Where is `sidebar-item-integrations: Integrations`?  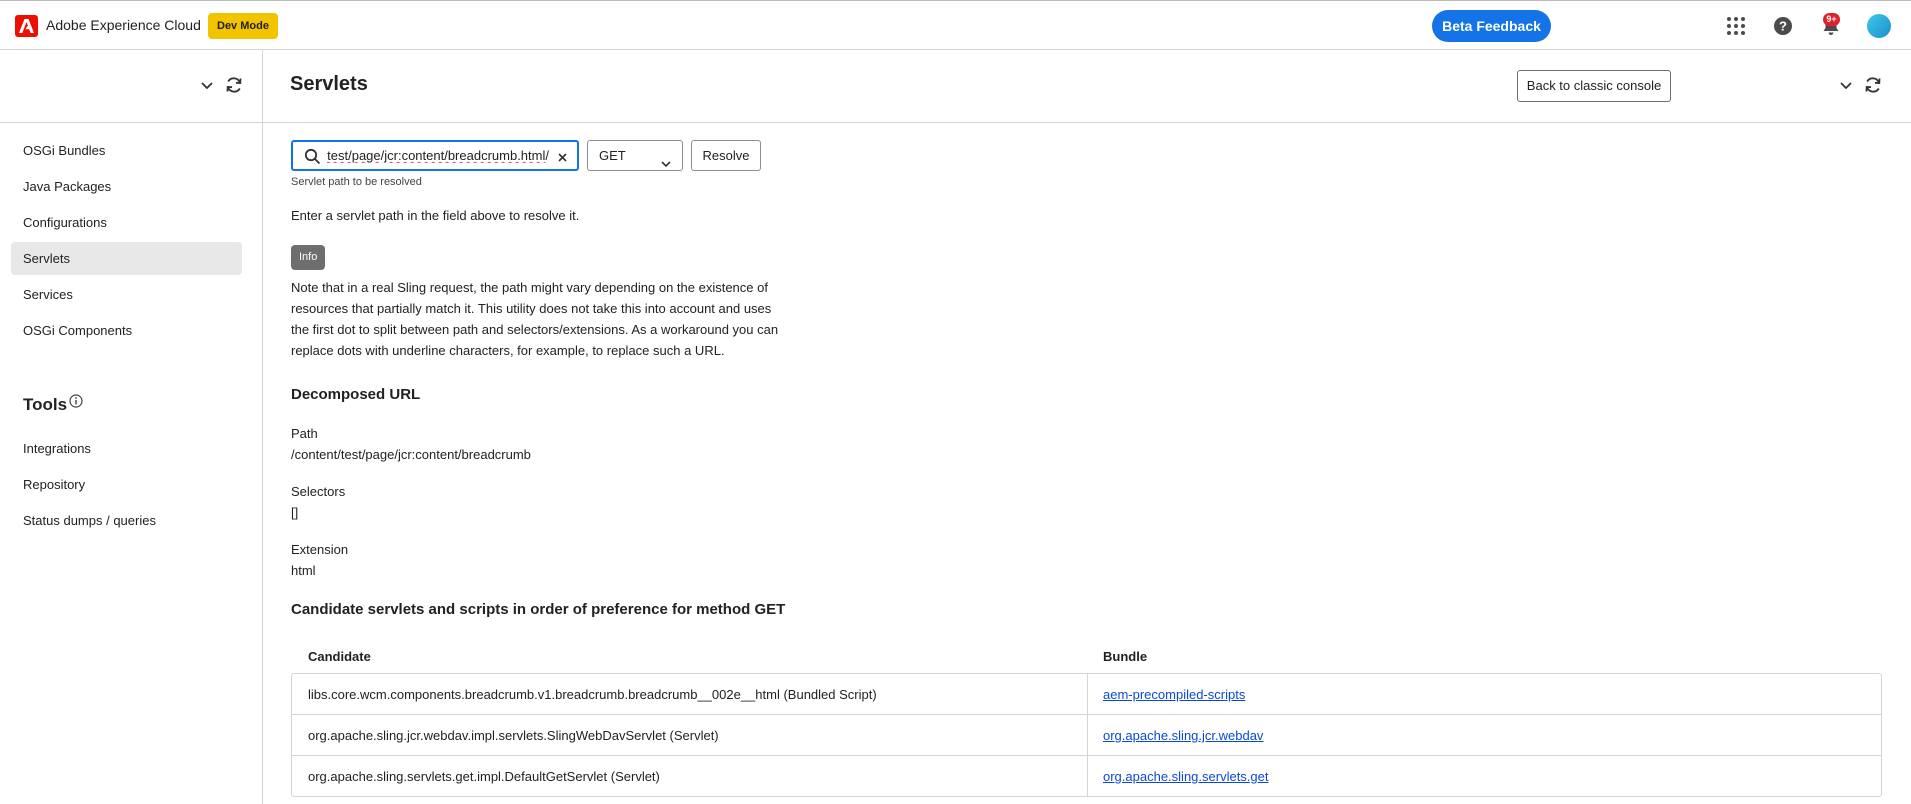
sidebar-item-integrations: Integrations is located at coordinates (126, 448).